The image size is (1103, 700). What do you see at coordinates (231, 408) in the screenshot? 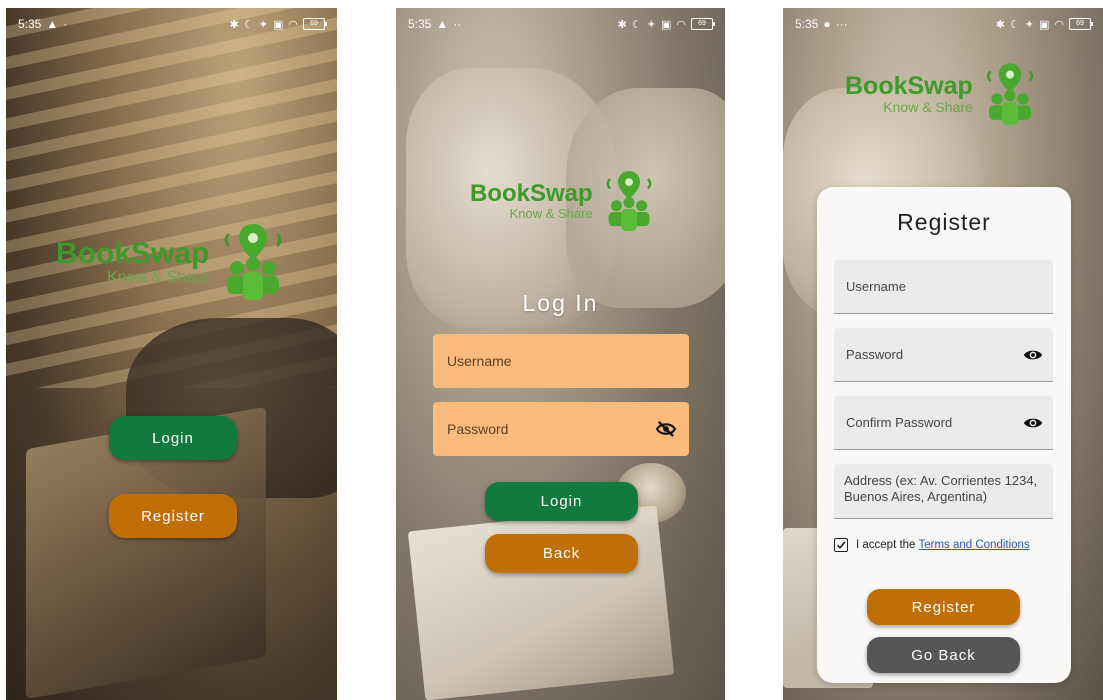
I see `background-blanket` at bounding box center [231, 408].